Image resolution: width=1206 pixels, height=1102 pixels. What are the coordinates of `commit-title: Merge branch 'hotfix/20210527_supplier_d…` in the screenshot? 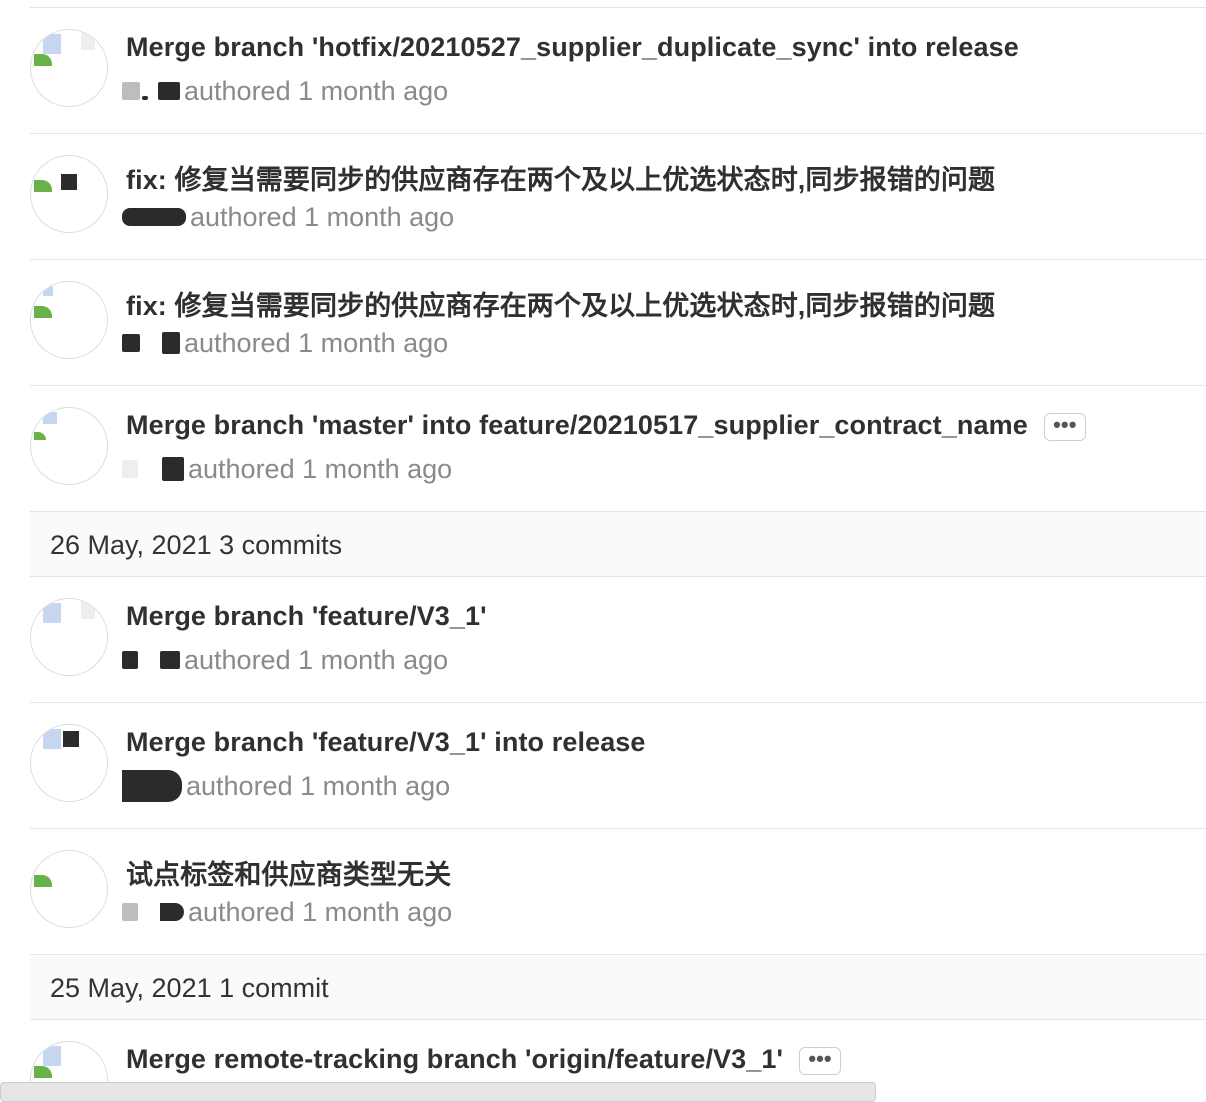 It's located at (572, 47).